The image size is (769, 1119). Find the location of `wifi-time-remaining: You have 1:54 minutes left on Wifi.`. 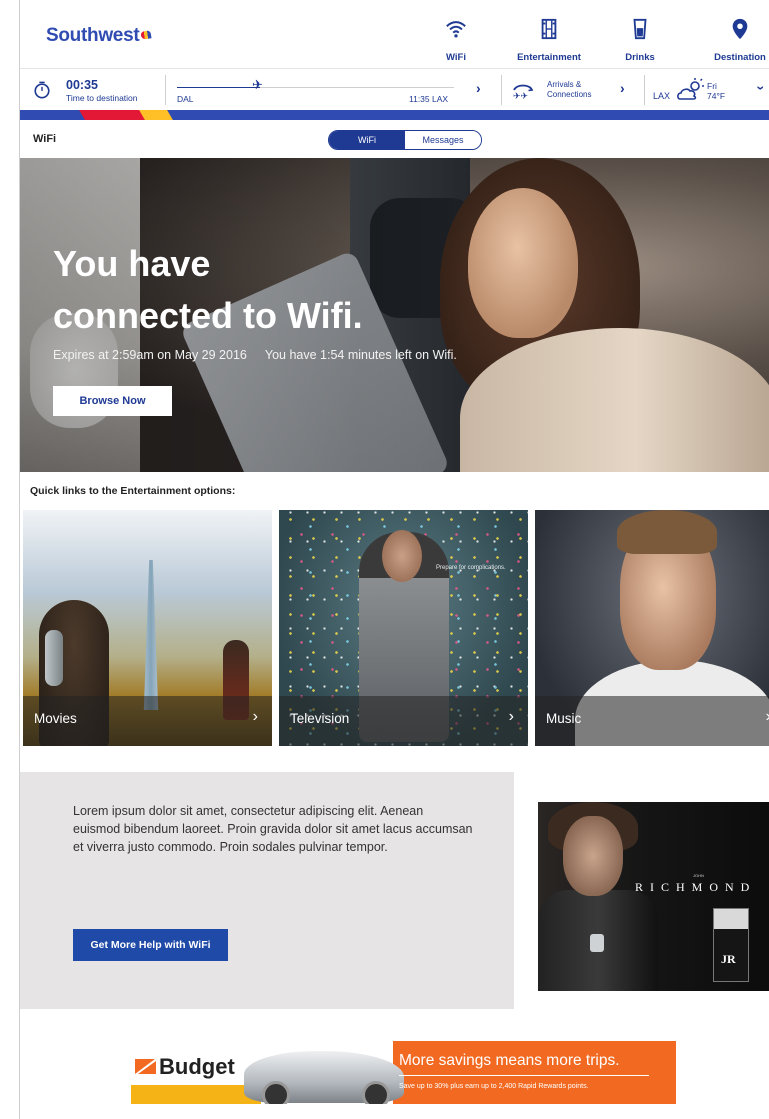

wifi-time-remaining: You have 1:54 minutes left on Wifi. is located at coordinates (360, 355).